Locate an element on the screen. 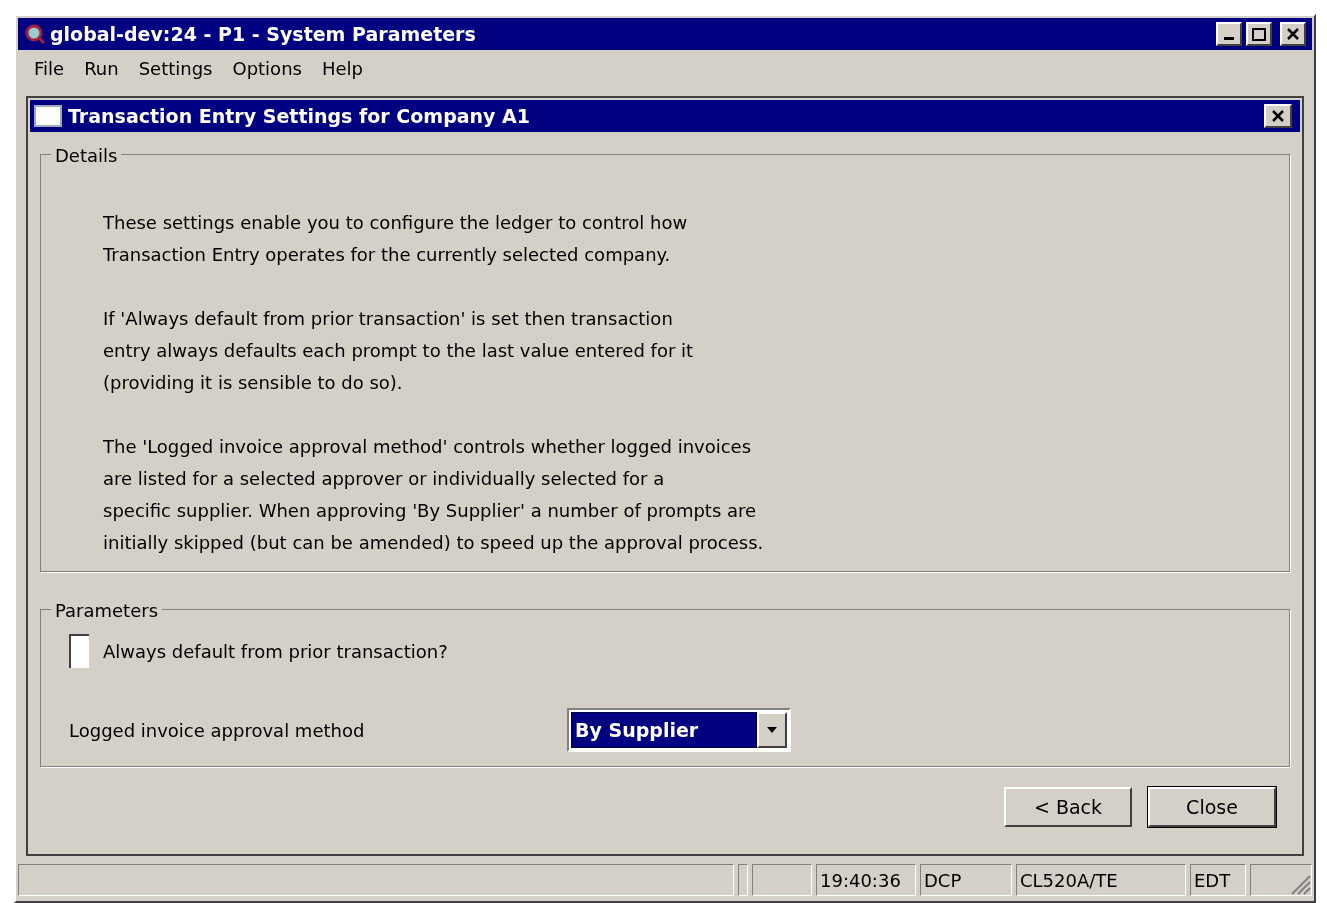  menu-item: Options is located at coordinates (267, 68).